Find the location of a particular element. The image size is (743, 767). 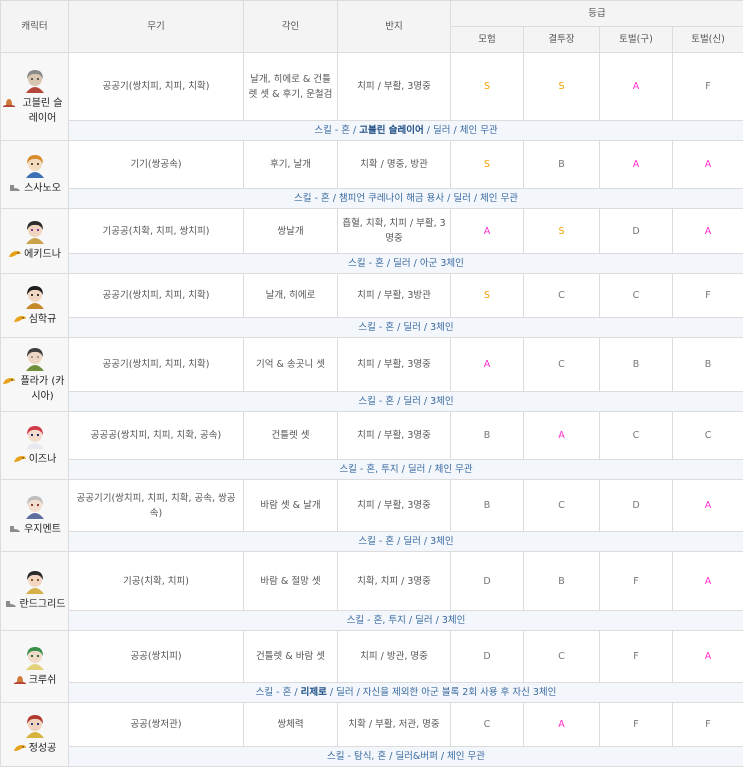

header-ring: 반지 is located at coordinates (394, 27).